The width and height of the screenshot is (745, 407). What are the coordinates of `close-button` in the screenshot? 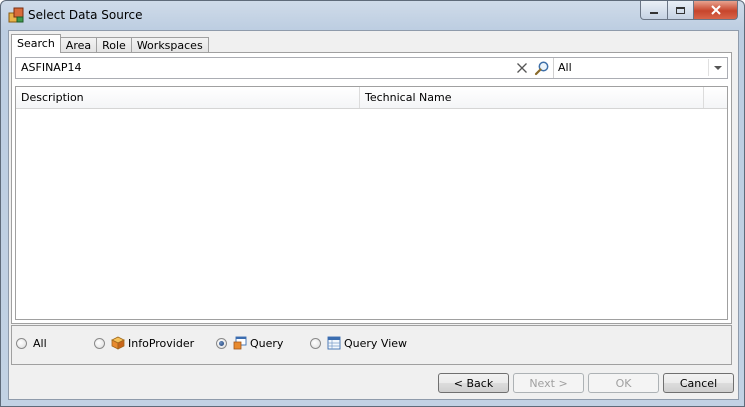 It's located at (716, 10).